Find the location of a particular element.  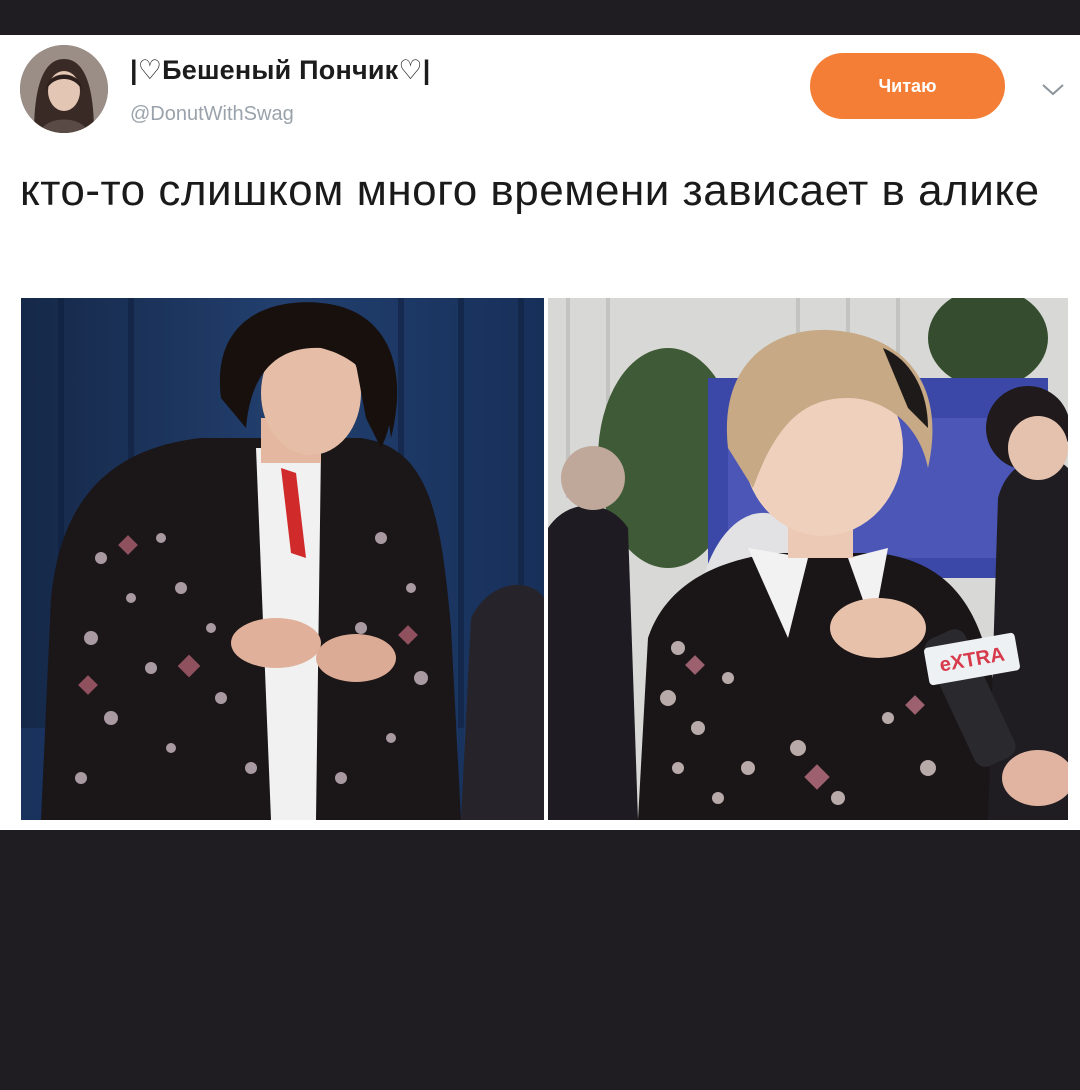

avatar-image is located at coordinates (64, 89).